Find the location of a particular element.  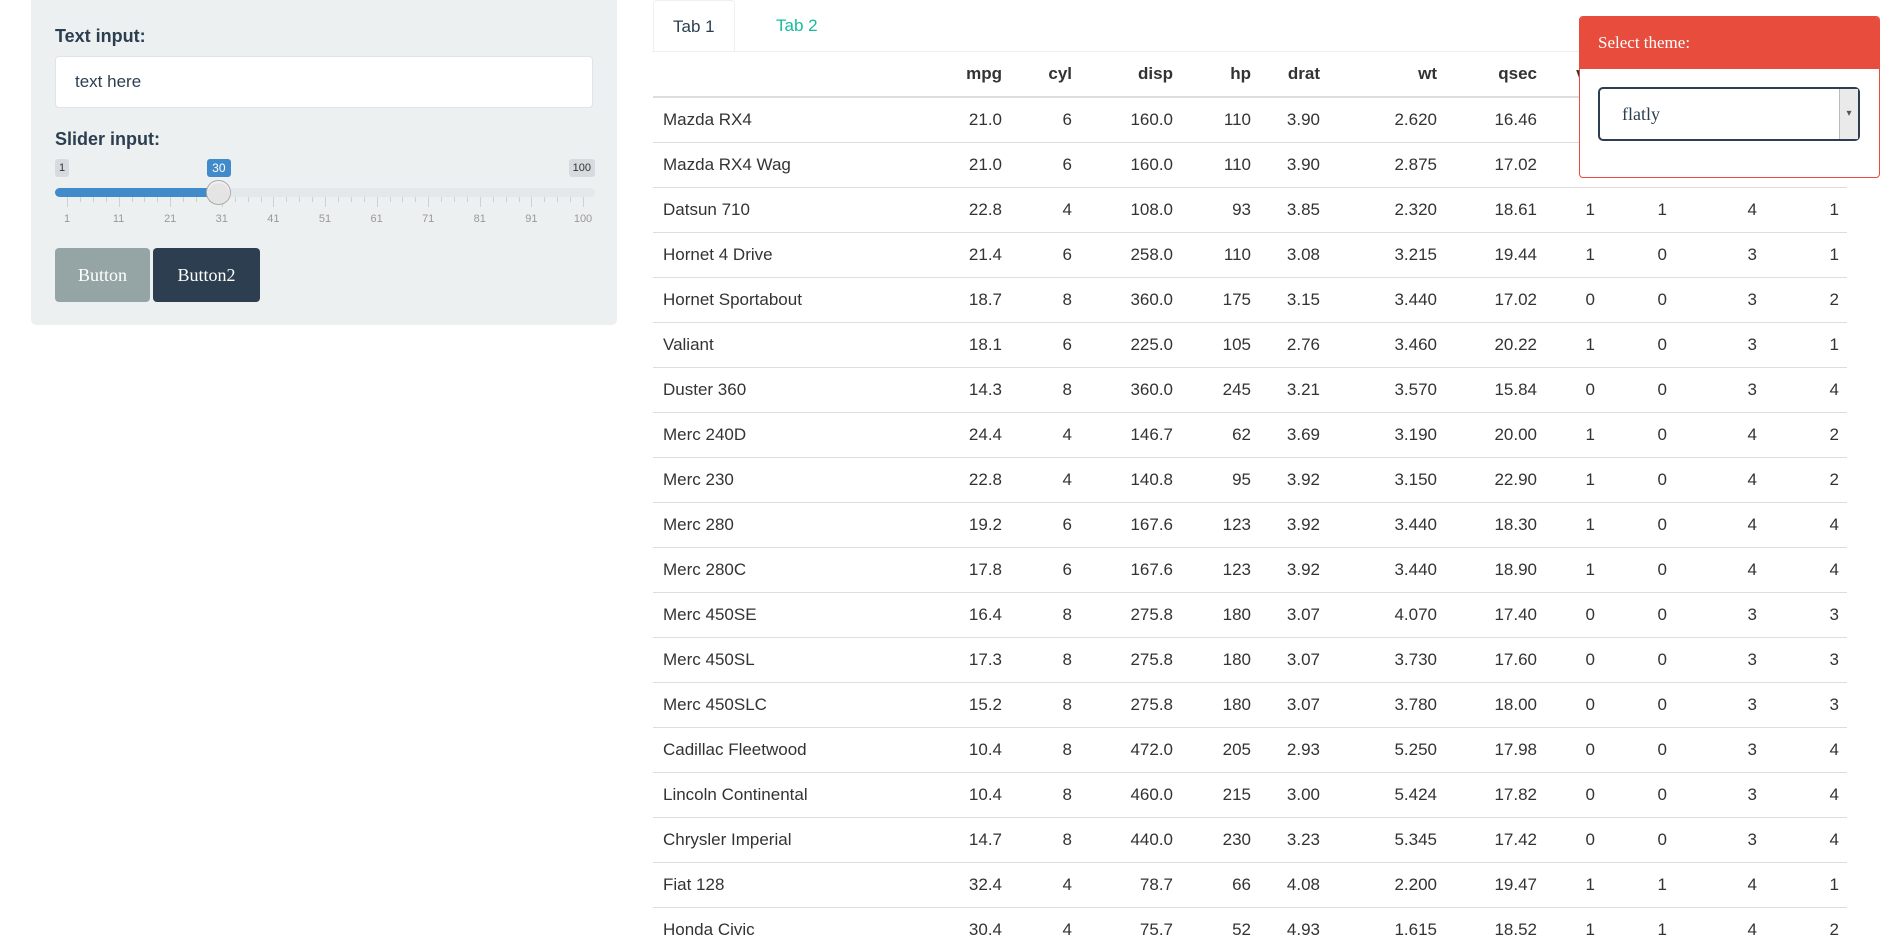

text-input-label: Text input: is located at coordinates (100, 36).